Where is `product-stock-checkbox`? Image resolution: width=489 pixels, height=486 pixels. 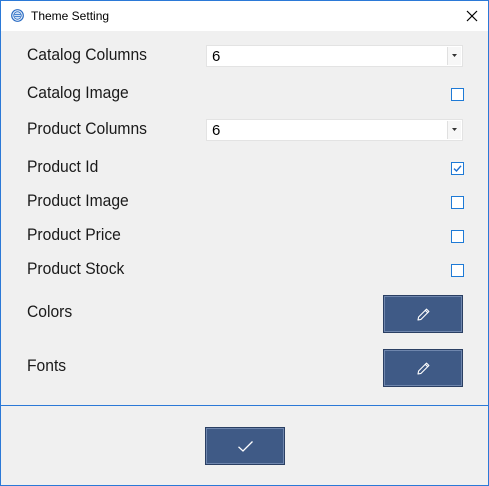
product-stock-checkbox is located at coordinates (457, 270).